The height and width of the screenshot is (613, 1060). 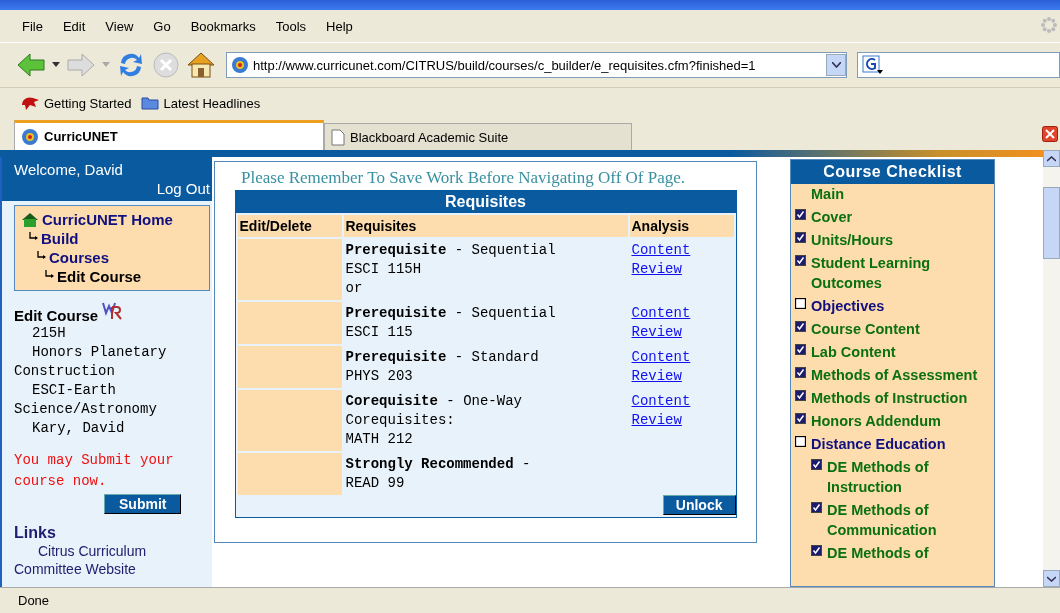 I want to click on column-header: Requisites, so click(x=485, y=226).